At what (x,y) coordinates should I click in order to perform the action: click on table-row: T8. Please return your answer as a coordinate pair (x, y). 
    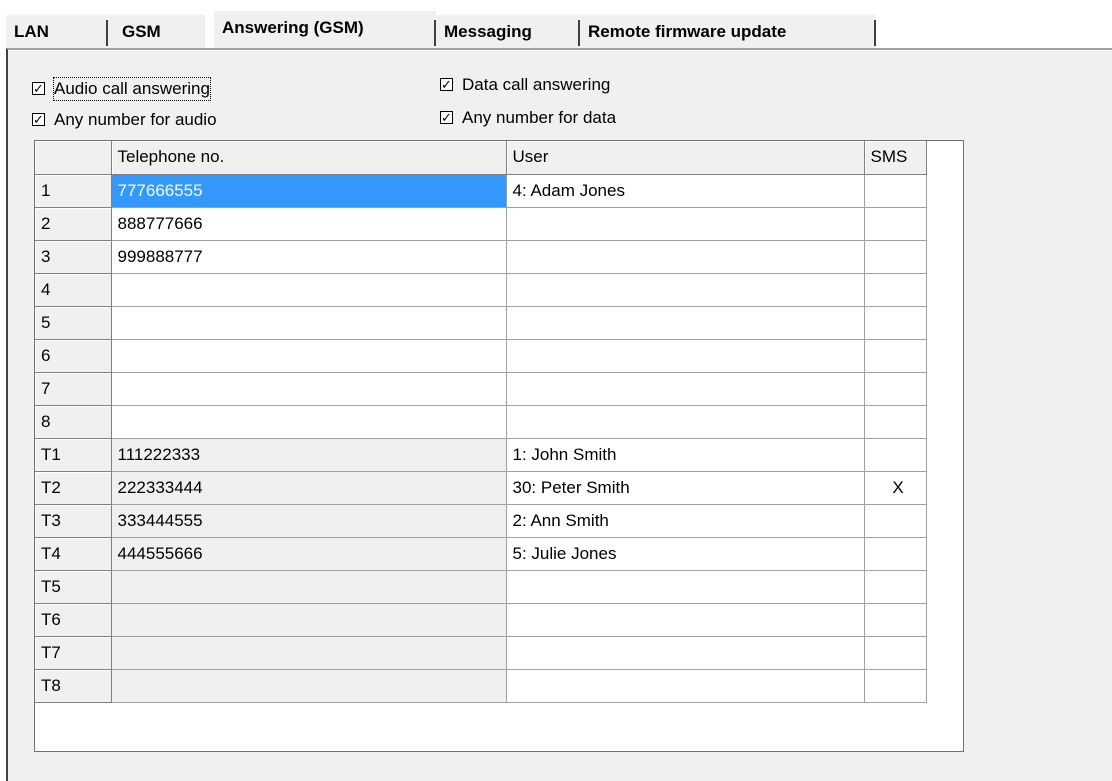
    Looking at the image, I should click on (481, 686).